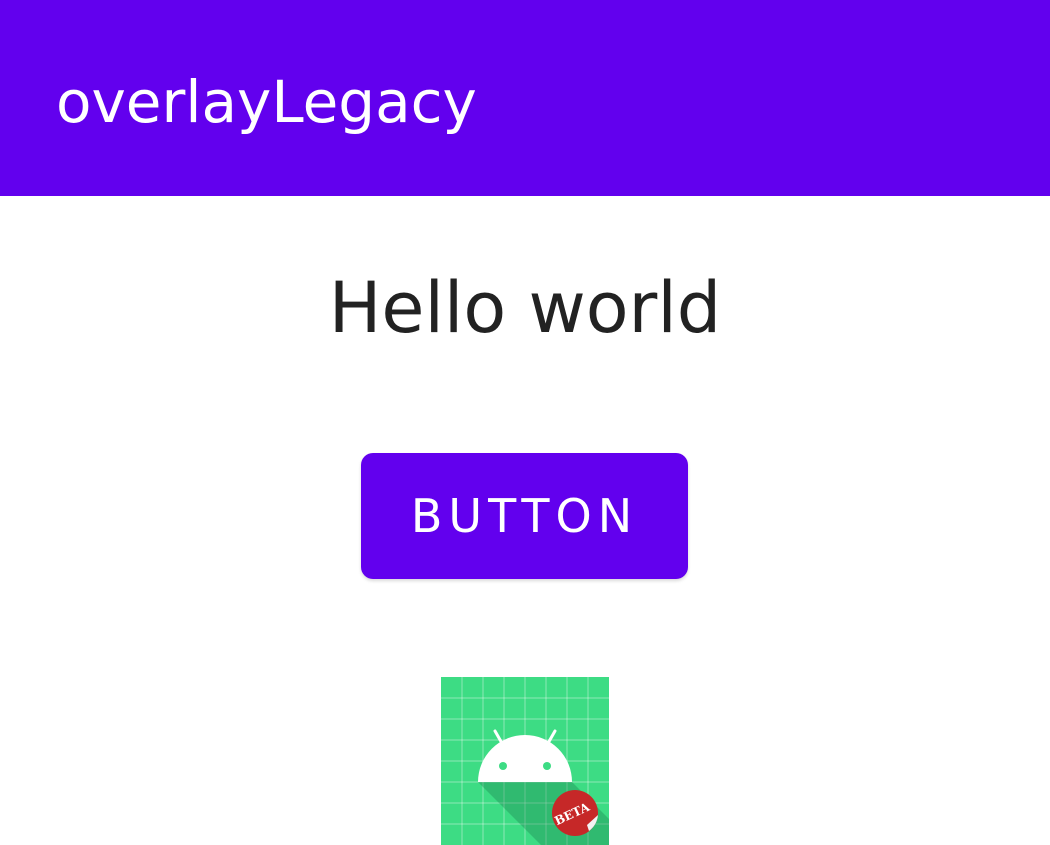  Describe the element at coordinates (266, 102) in the screenshot. I see `app-title: overlayLegacy` at that location.